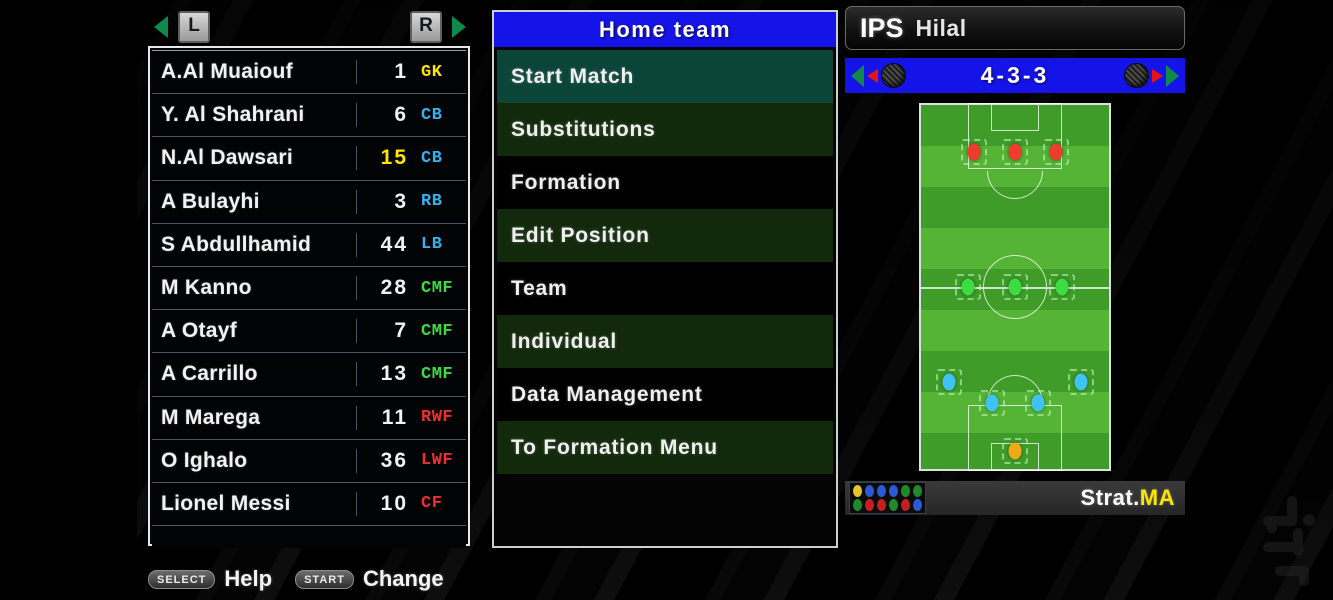  What do you see at coordinates (309, 158) in the screenshot?
I see `table-row: N.Al Dawsari 15 CB` at bounding box center [309, 158].